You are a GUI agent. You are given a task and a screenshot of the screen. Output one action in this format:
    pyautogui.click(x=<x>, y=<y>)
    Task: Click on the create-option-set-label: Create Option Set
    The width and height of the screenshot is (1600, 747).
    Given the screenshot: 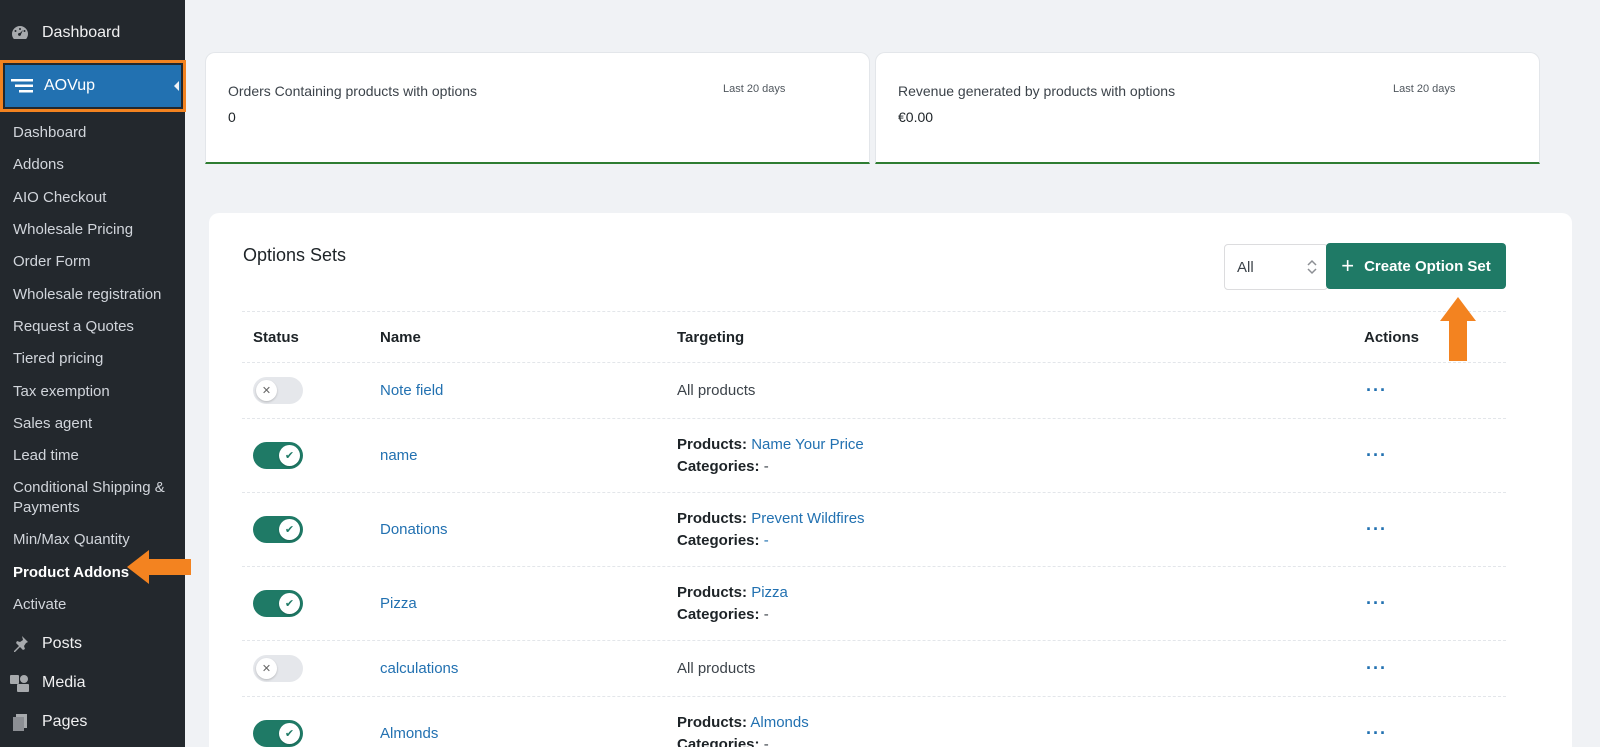 What is the action you would take?
    pyautogui.click(x=1427, y=266)
    